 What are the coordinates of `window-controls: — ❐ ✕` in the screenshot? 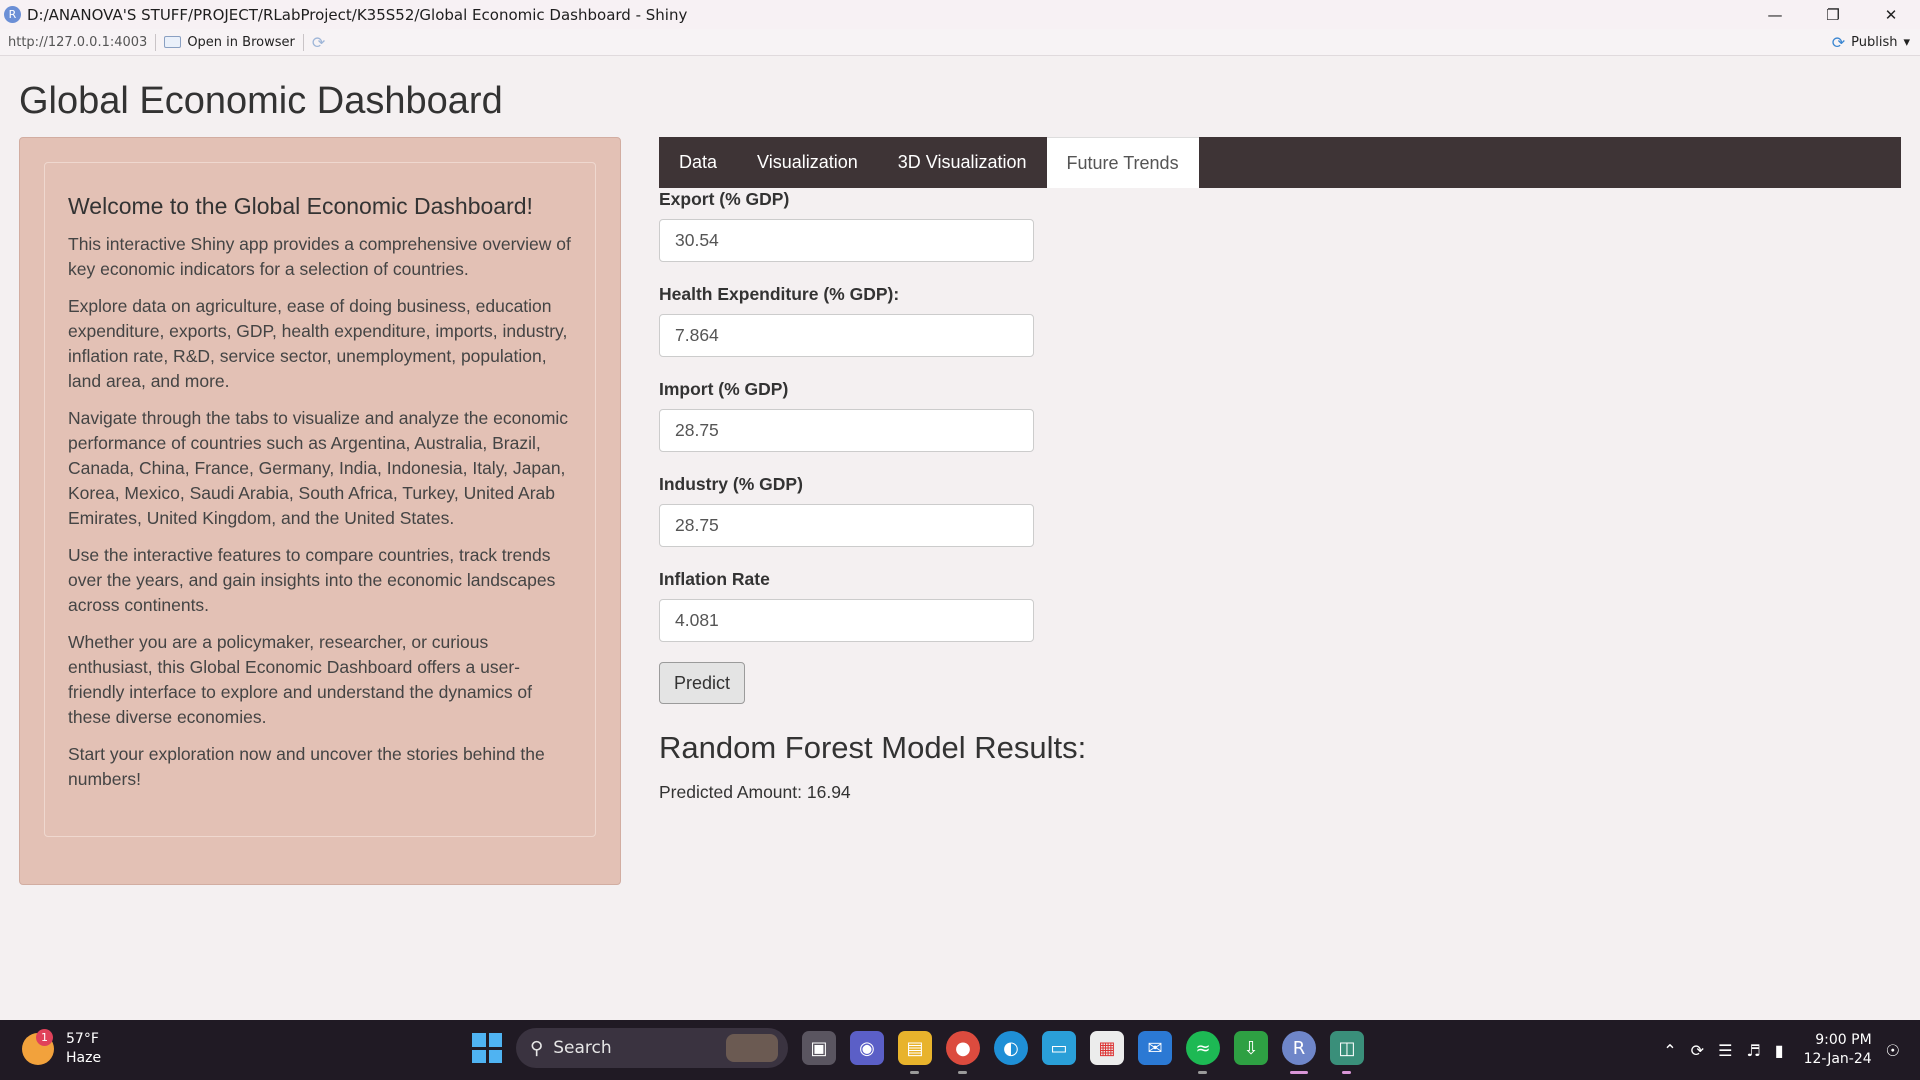 It's located at (1833, 14).